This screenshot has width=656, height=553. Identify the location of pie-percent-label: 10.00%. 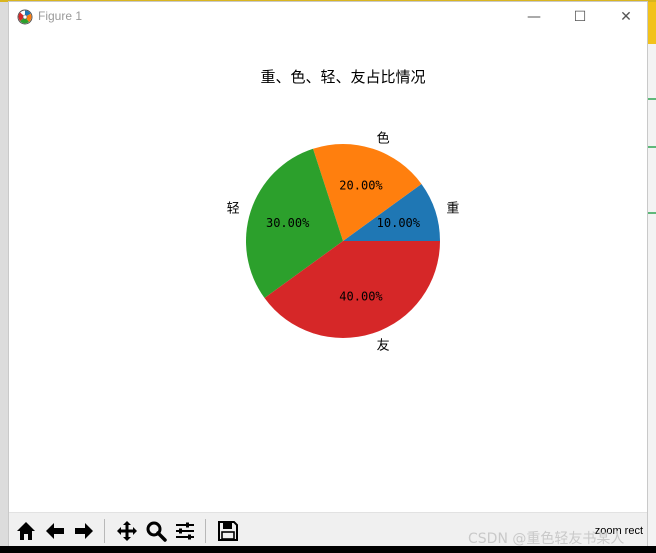
(399, 223).